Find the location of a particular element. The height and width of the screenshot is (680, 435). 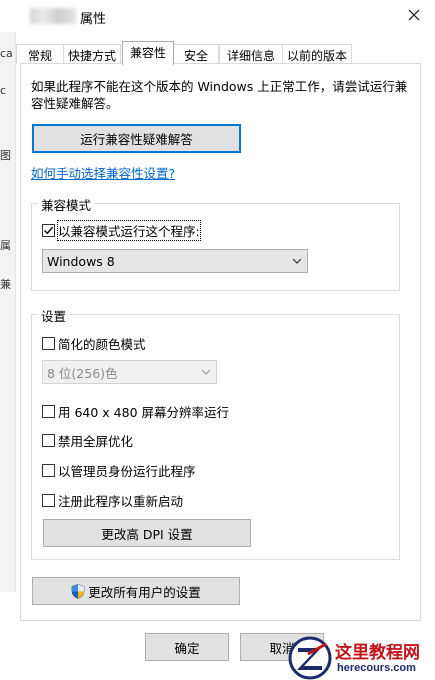

close-button is located at coordinates (414, 15).